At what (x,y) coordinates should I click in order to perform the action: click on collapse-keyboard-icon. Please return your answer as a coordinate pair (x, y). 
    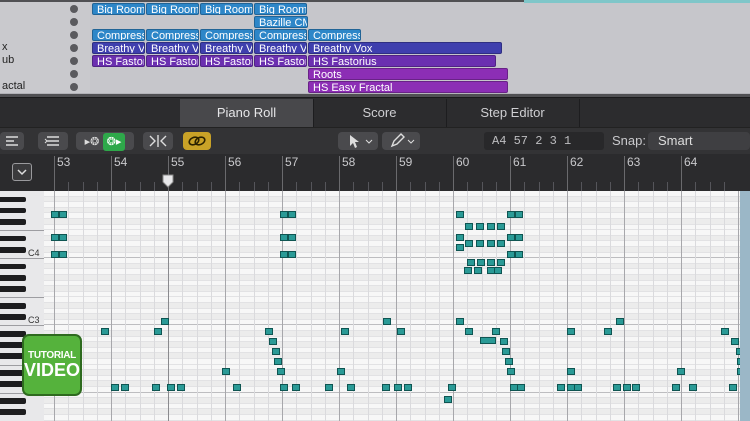
    Looking at the image, I should click on (22, 172).